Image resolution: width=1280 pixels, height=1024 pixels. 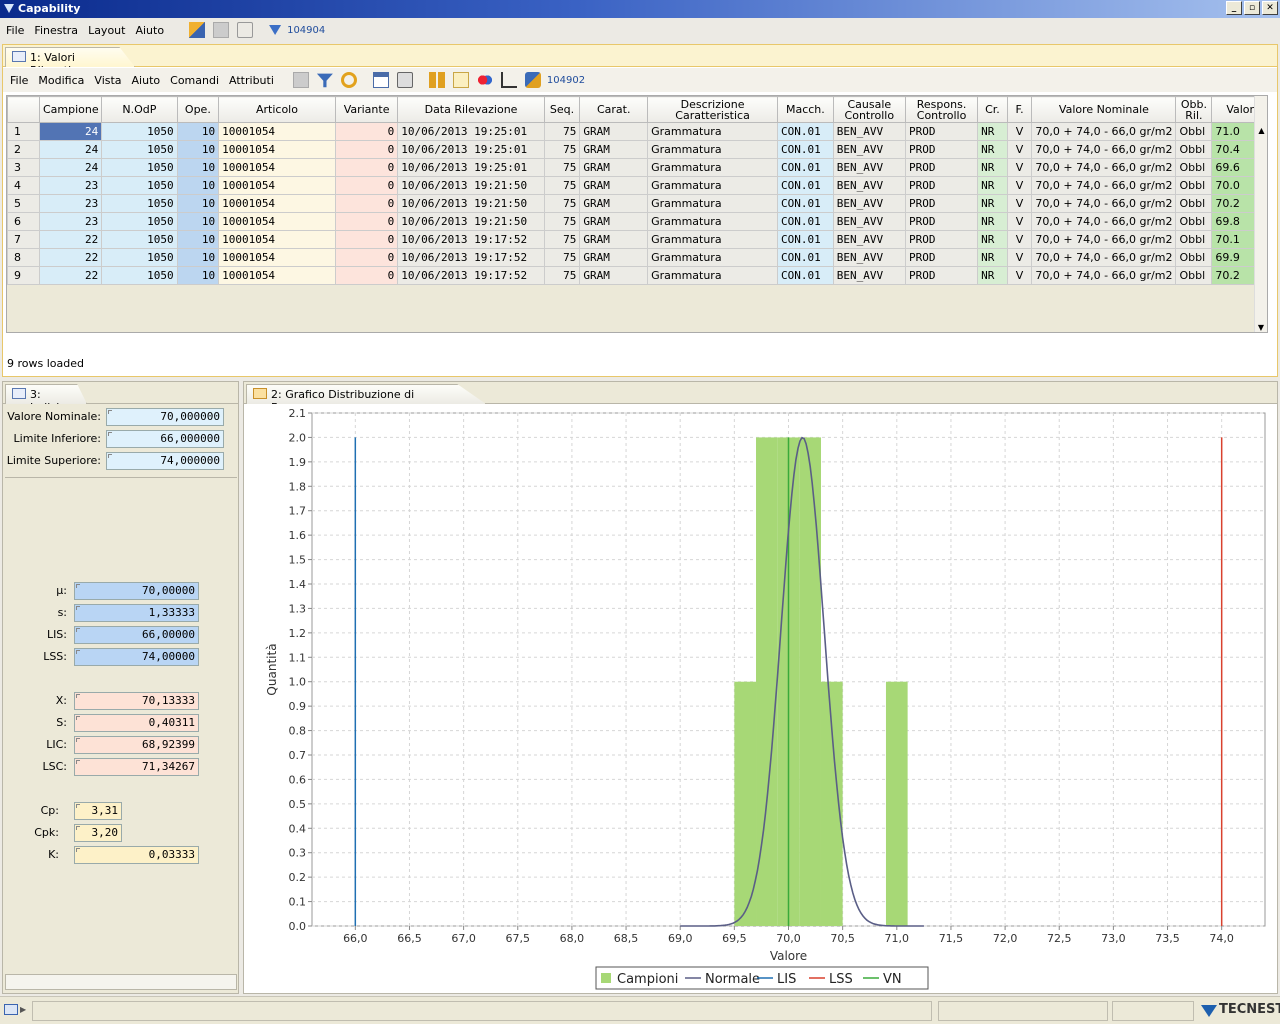 I want to click on p1-menu-comandi: Comandi, so click(x=194, y=80).